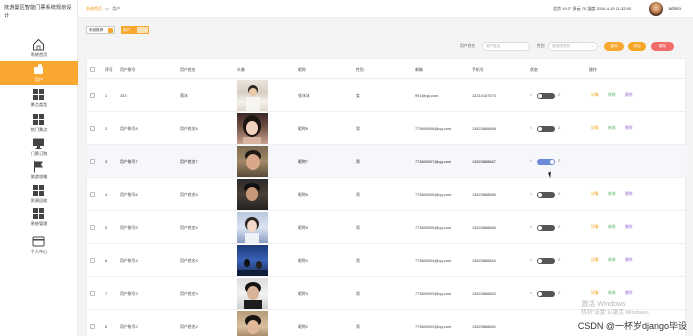  Describe the element at coordinates (39, 123) in the screenshot. I see `sidebar-item-hot-scenic: 热门景点` at that location.